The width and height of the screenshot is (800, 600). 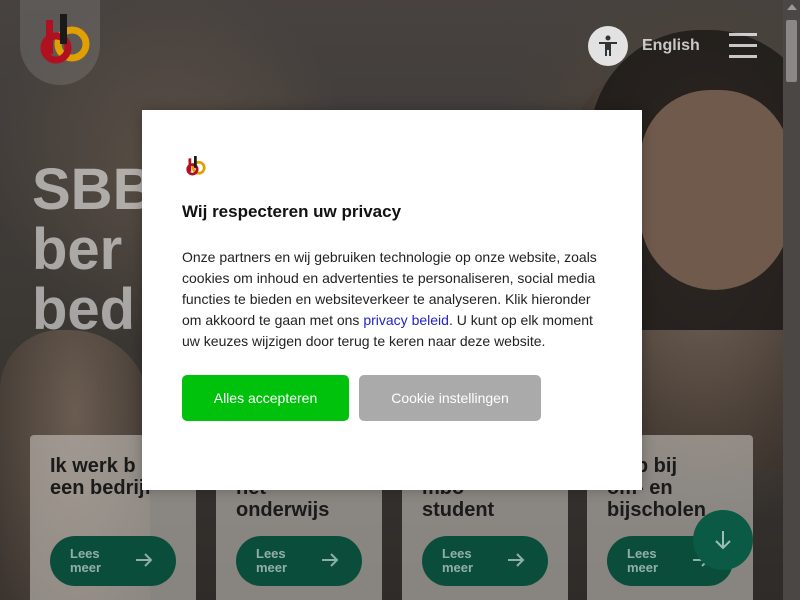 I want to click on dialog-title: Wij respecteren uw privacy, so click(x=292, y=211).